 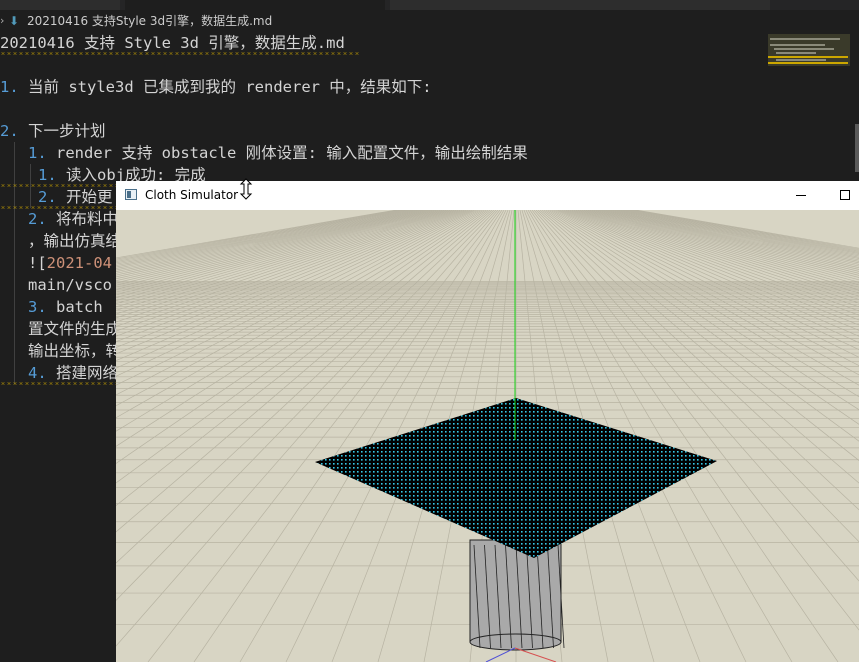 What do you see at coordinates (287, 153) in the screenshot?
I see `list-text: render 支持 obstacle 刚体设置: 输入配置文件，输出绘制结果` at bounding box center [287, 153].